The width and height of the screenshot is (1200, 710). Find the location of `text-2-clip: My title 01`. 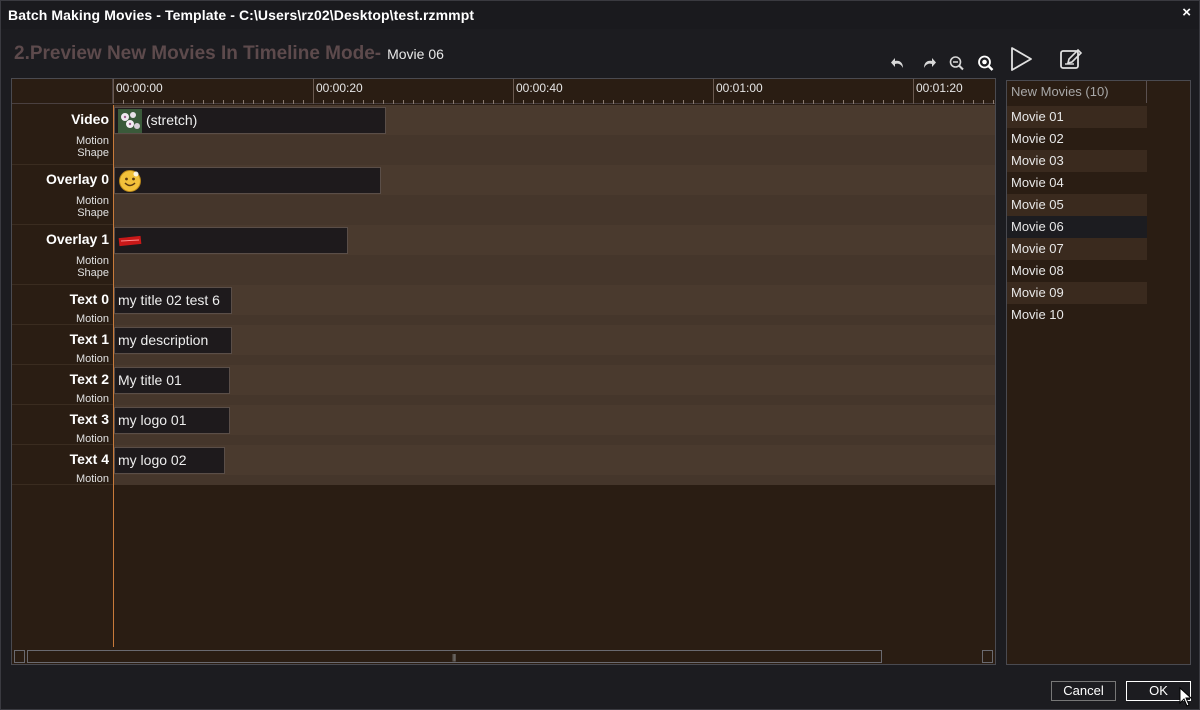

text-2-clip: My title 01 is located at coordinates (172, 380).